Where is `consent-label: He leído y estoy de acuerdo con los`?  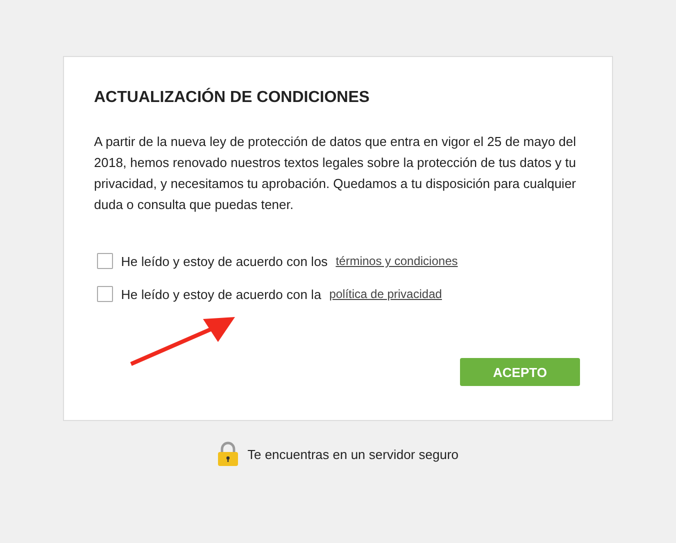
consent-label: He leído y estoy de acuerdo con los is located at coordinates (224, 261).